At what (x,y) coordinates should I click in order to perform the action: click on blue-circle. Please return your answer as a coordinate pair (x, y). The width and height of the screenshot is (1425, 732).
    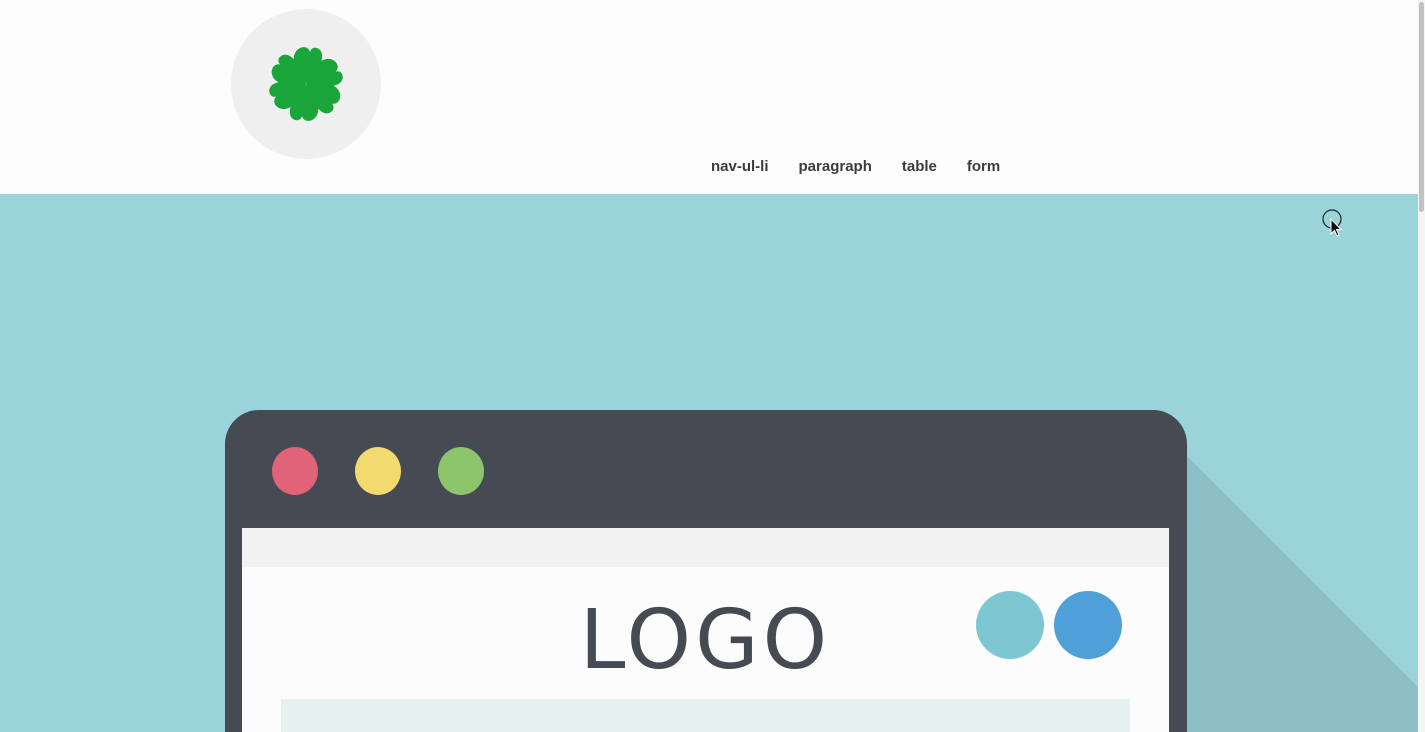
    Looking at the image, I should click on (1088, 625).